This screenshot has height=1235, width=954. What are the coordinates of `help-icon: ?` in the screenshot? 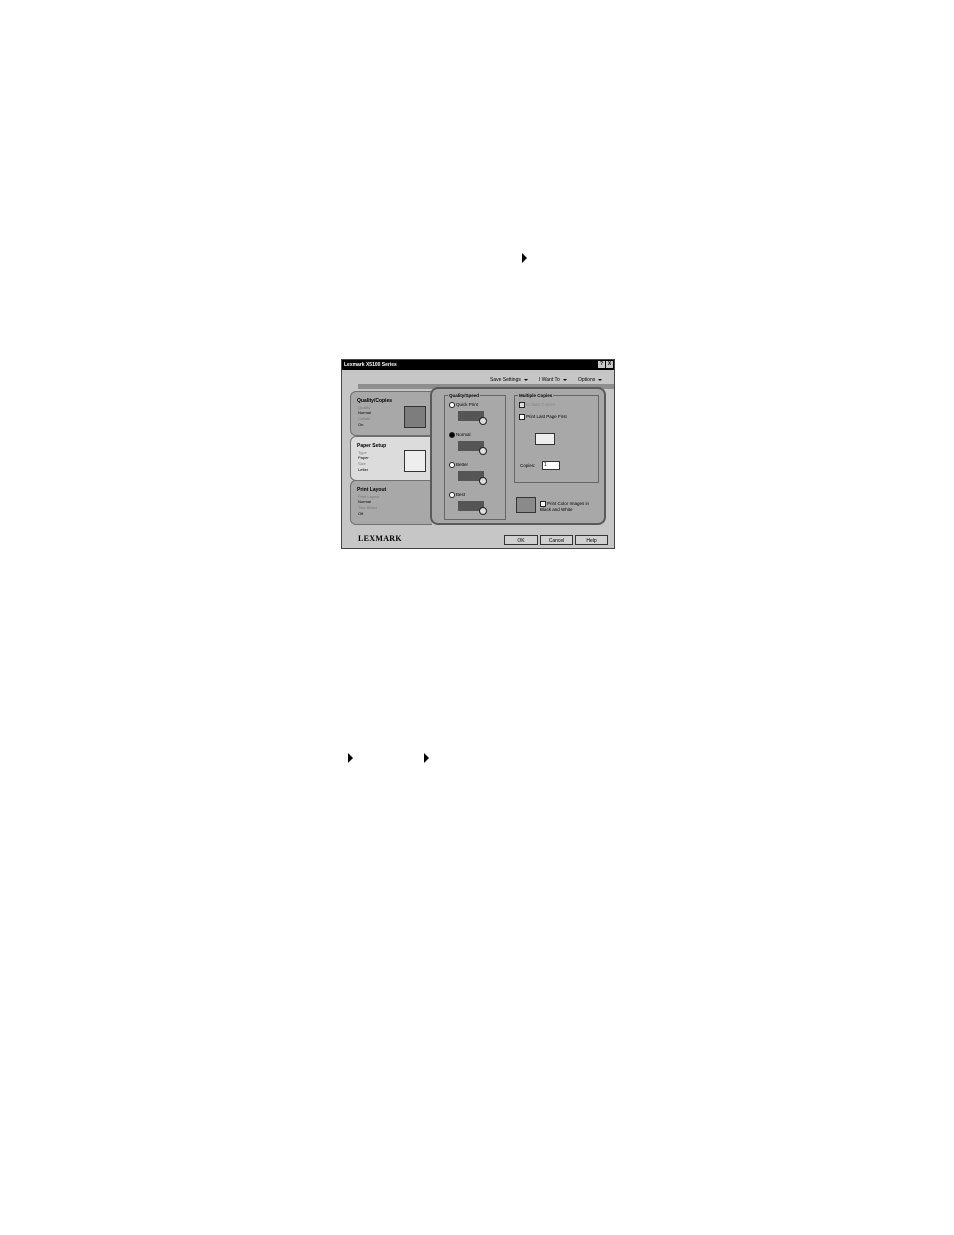 It's located at (601, 364).